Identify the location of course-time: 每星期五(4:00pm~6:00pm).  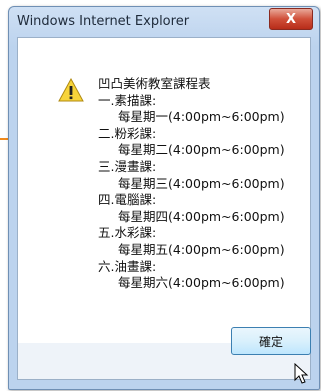
(201, 249).